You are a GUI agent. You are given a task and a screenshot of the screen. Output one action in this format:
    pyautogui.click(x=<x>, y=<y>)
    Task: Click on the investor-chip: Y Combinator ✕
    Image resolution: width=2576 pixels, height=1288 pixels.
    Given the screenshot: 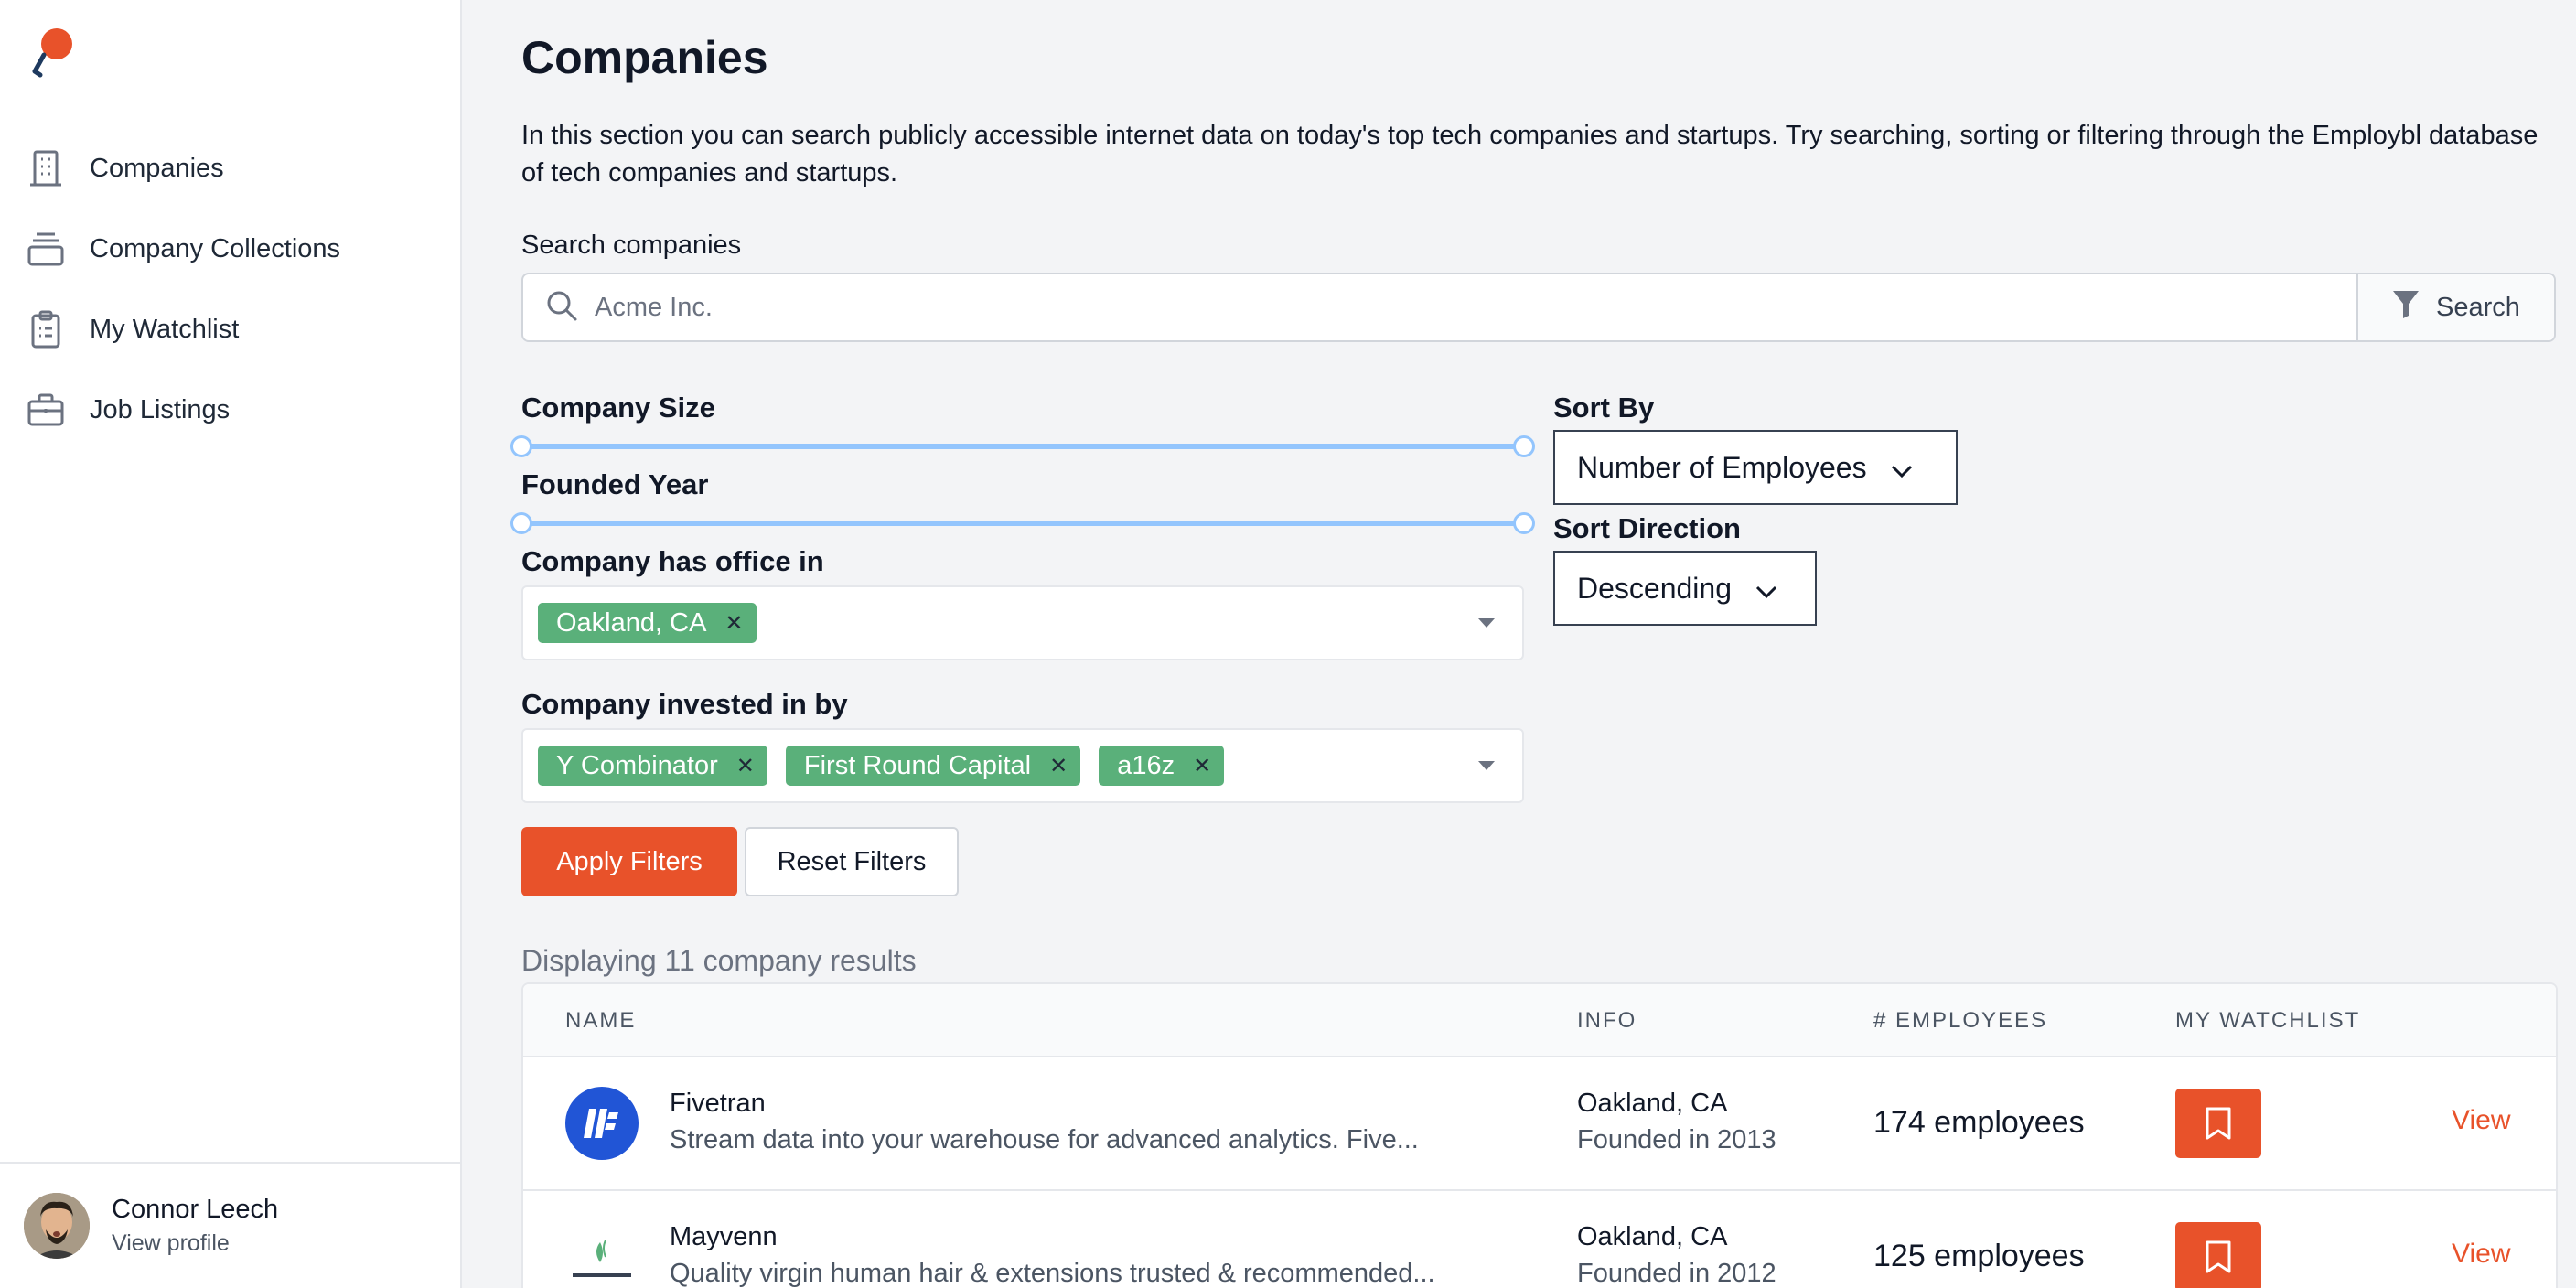 What is the action you would take?
    pyautogui.click(x=652, y=766)
    